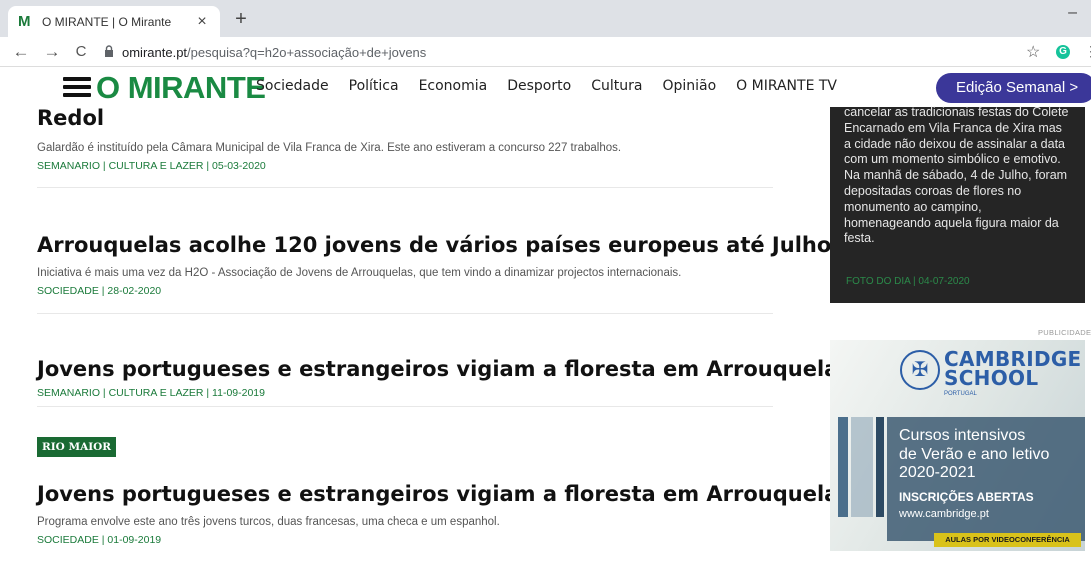 The height and width of the screenshot is (561, 1091). Describe the element at coordinates (545, 18) in the screenshot. I see `browser-tab-bar: M O MIRANTE | O Mirante × + –` at that location.